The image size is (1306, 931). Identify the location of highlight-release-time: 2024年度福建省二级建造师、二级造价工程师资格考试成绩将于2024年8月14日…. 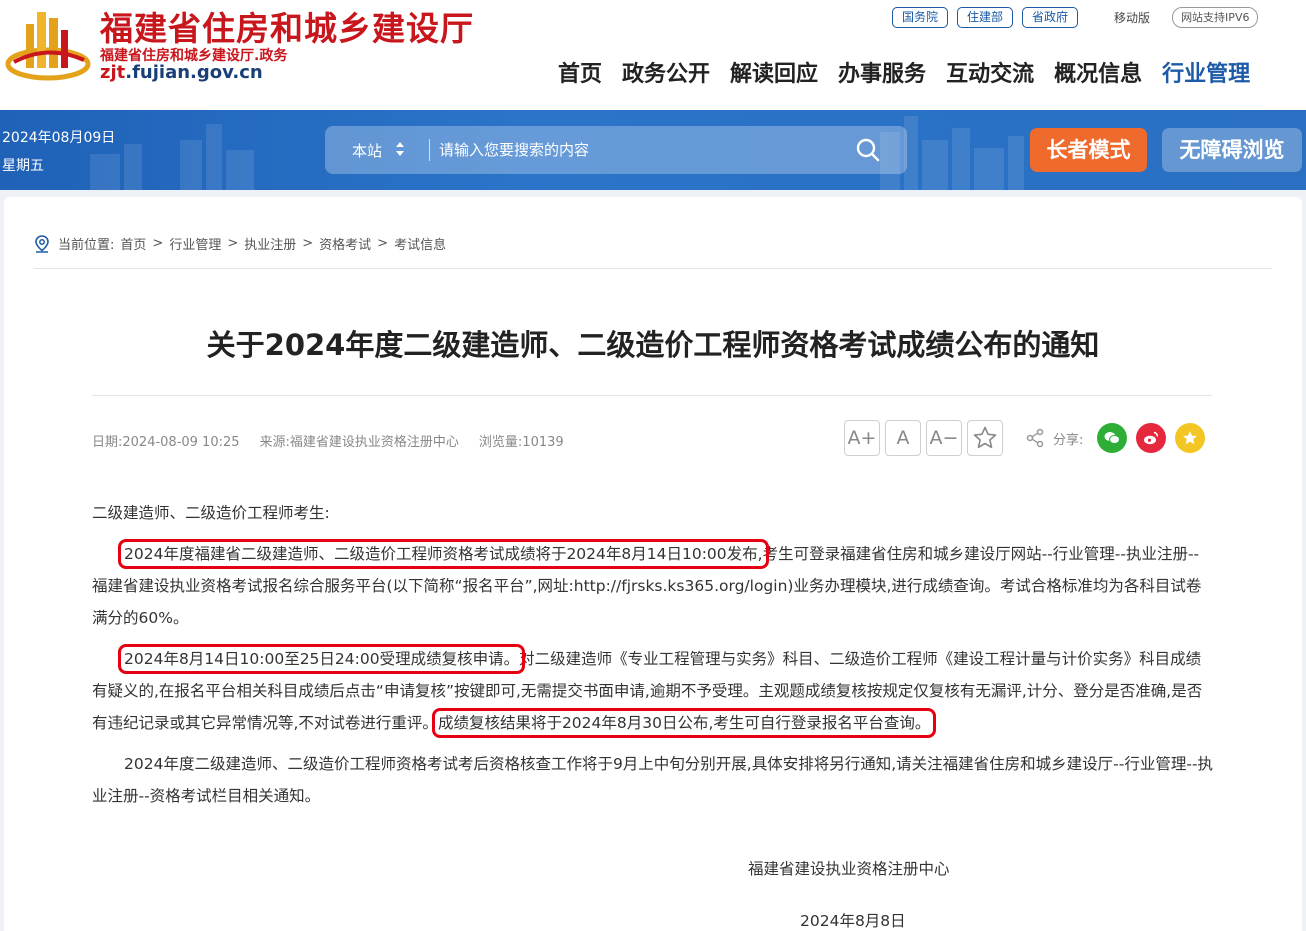
(443, 554).